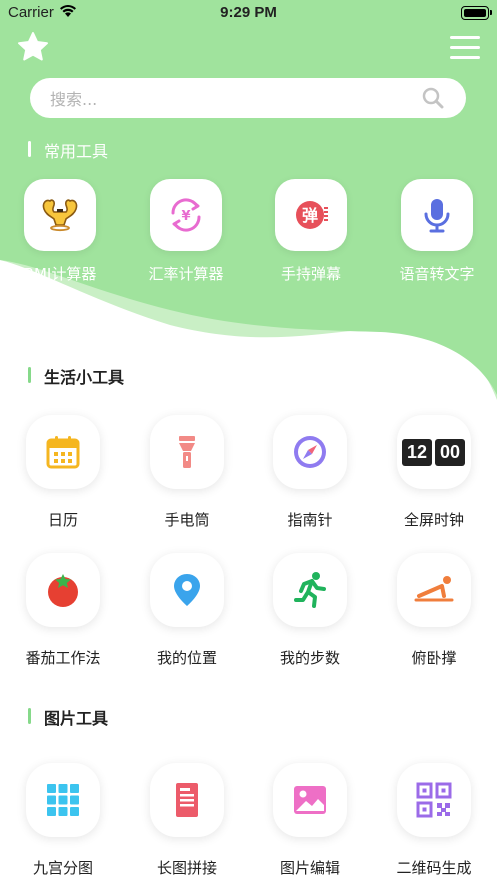  I want to click on tool-label: 手持弹幕, so click(310, 274).